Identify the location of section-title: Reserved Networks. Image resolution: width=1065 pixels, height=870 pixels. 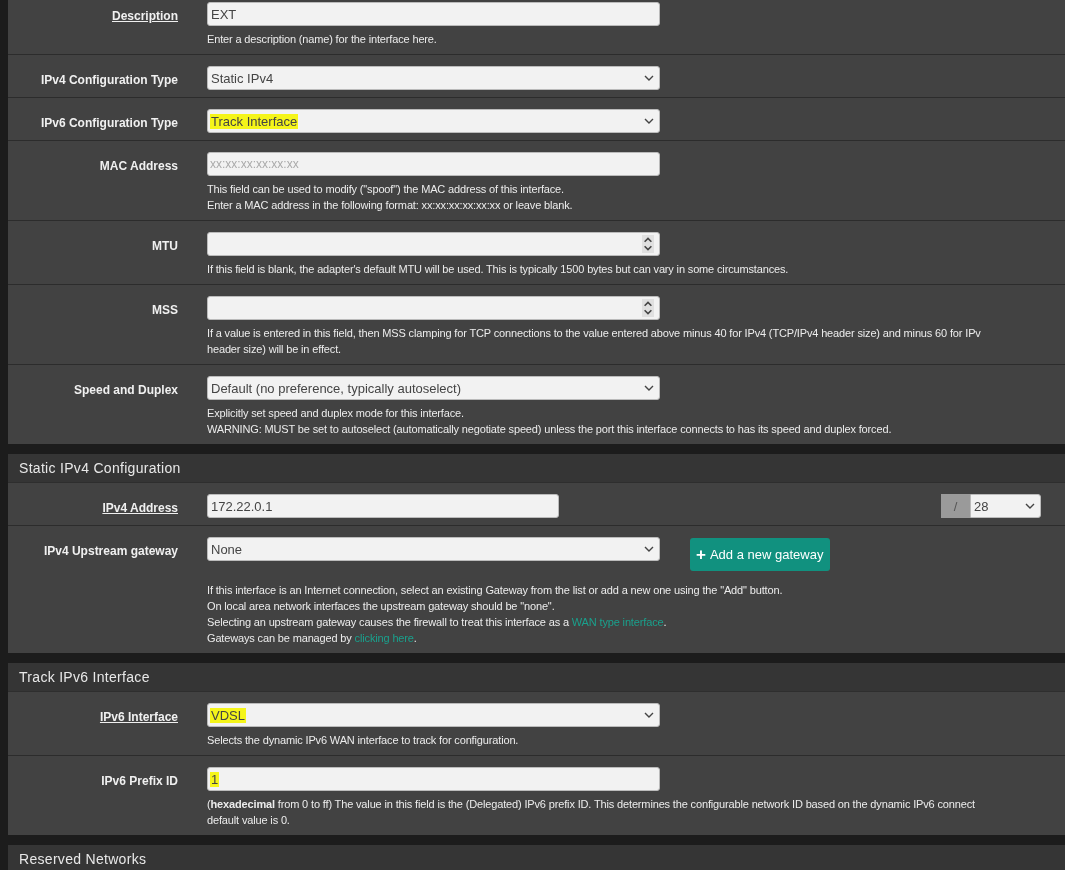
(536, 857).